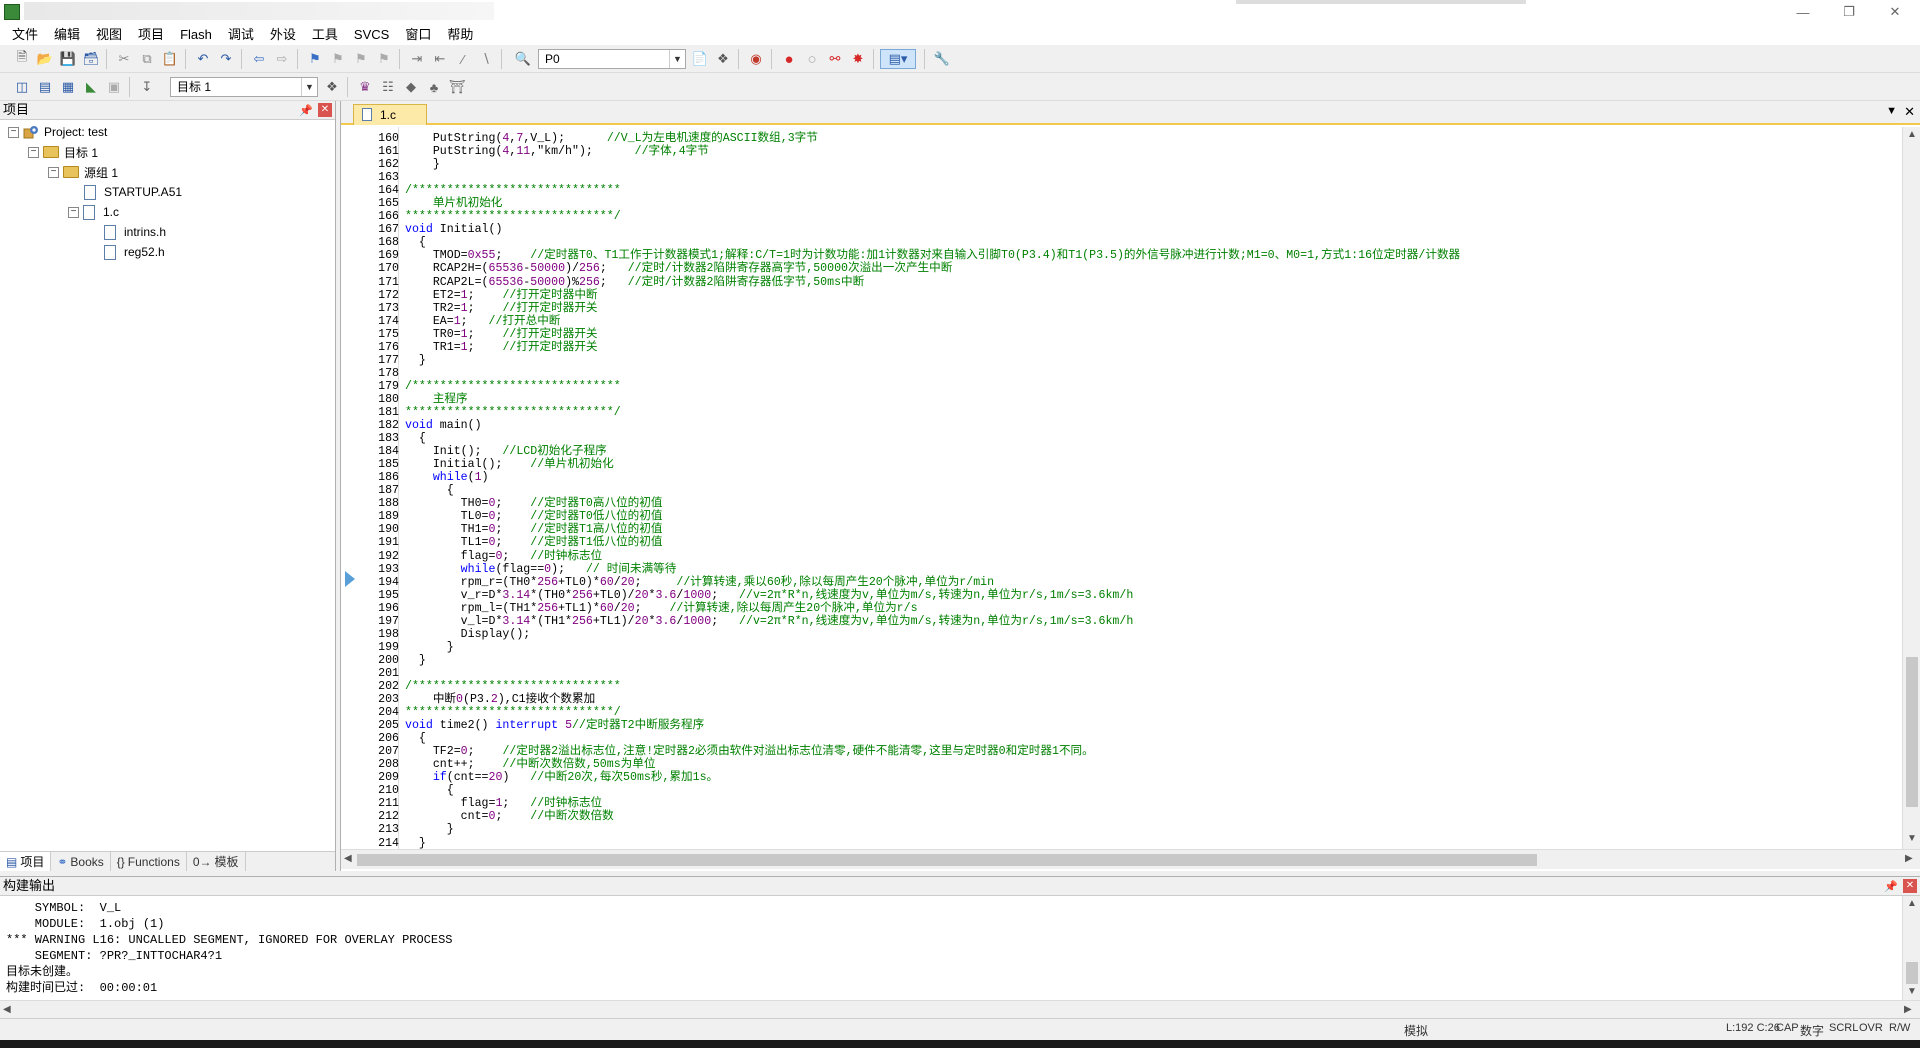 The image size is (1920, 1048). What do you see at coordinates (226, 59) in the screenshot?
I see `redo-icon: ↷` at bounding box center [226, 59].